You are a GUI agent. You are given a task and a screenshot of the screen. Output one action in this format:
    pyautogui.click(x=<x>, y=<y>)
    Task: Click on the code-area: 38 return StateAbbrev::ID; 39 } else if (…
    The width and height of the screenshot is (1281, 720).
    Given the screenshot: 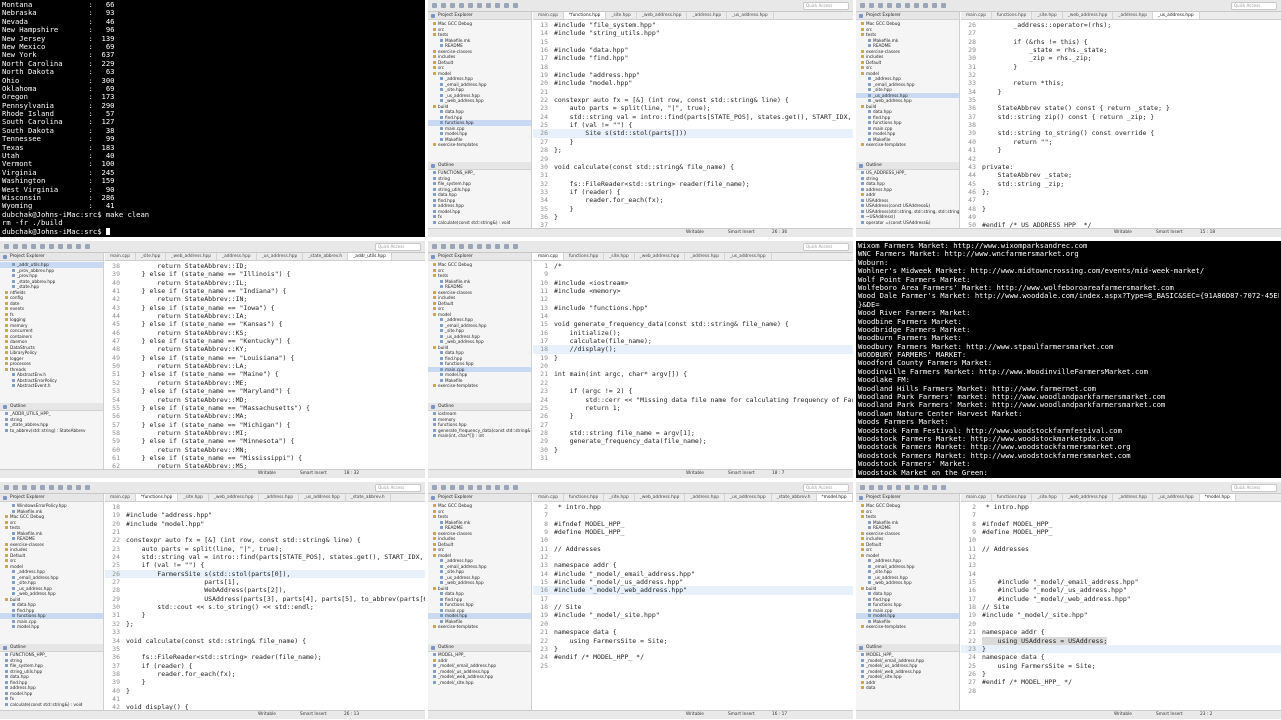 What is the action you would take?
    pyautogui.click(x=265, y=365)
    